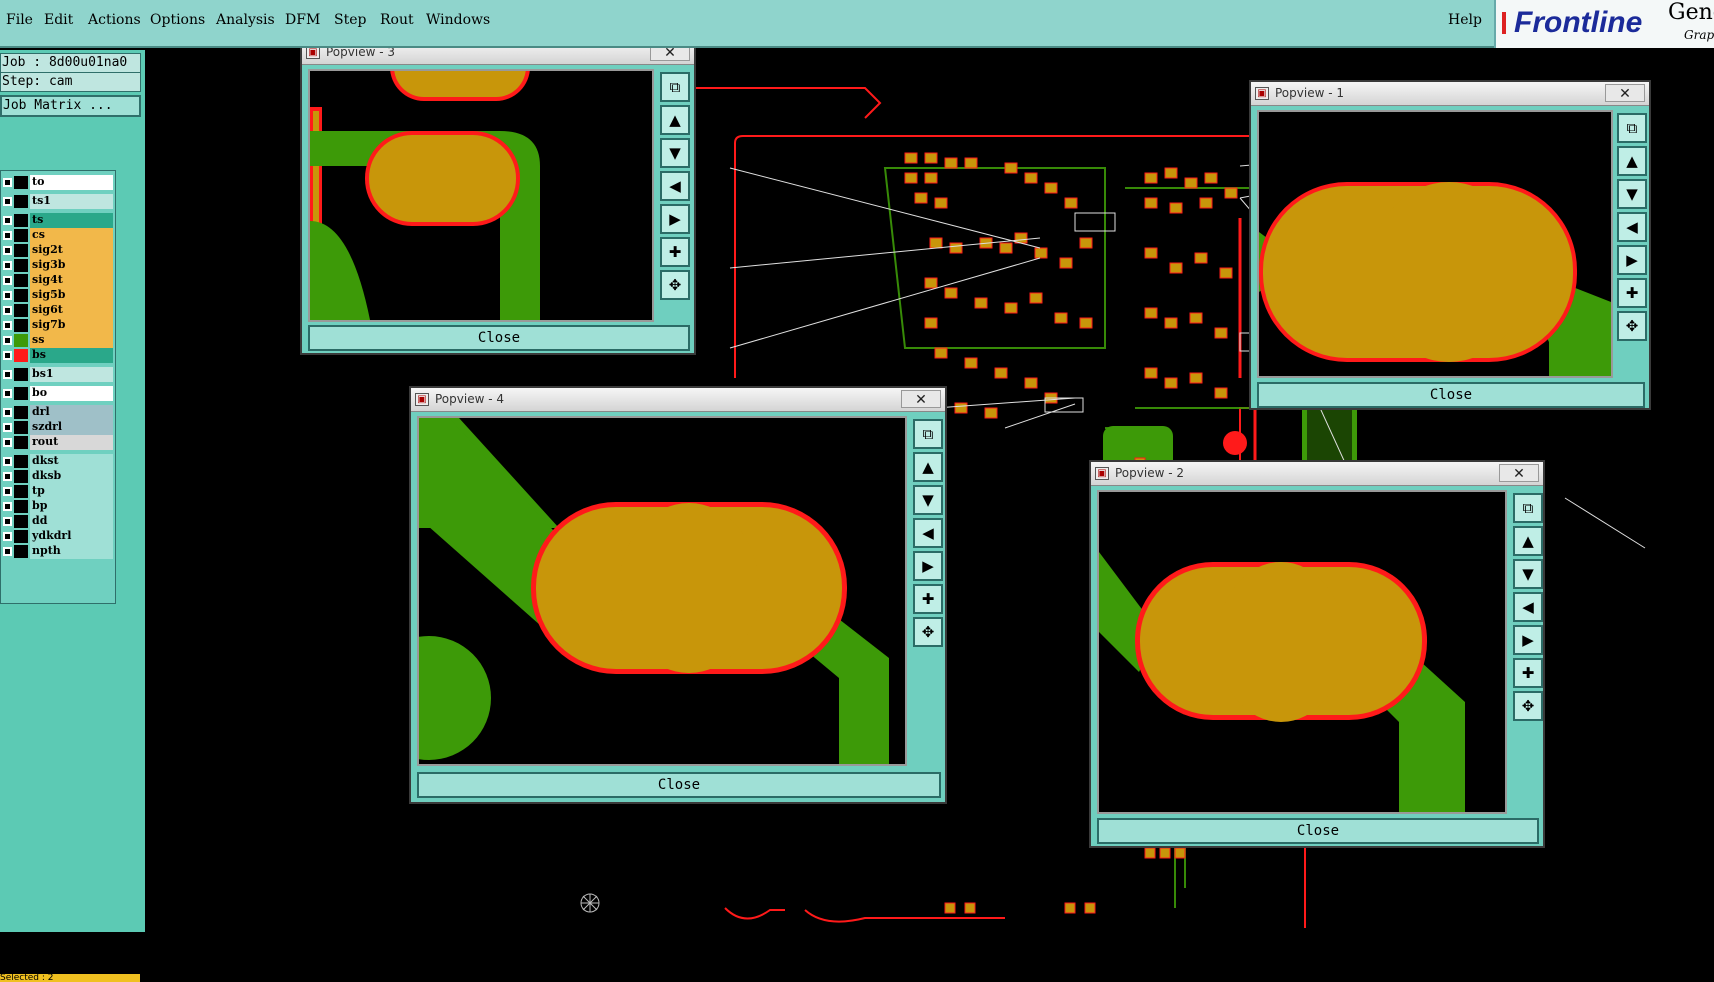 The width and height of the screenshot is (1714, 982). What do you see at coordinates (58, 340) in the screenshot?
I see `layer-row-ss: ss` at bounding box center [58, 340].